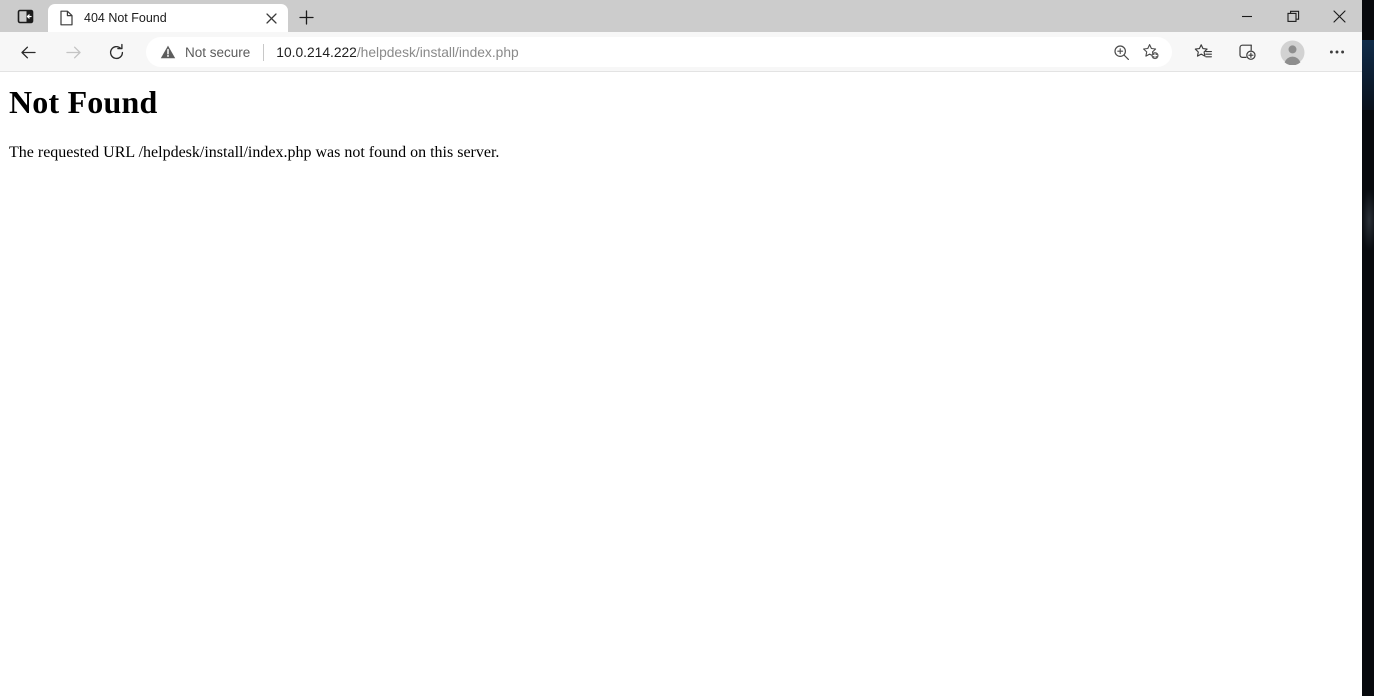 The image size is (1374, 696). I want to click on forward-button, so click(73, 52).